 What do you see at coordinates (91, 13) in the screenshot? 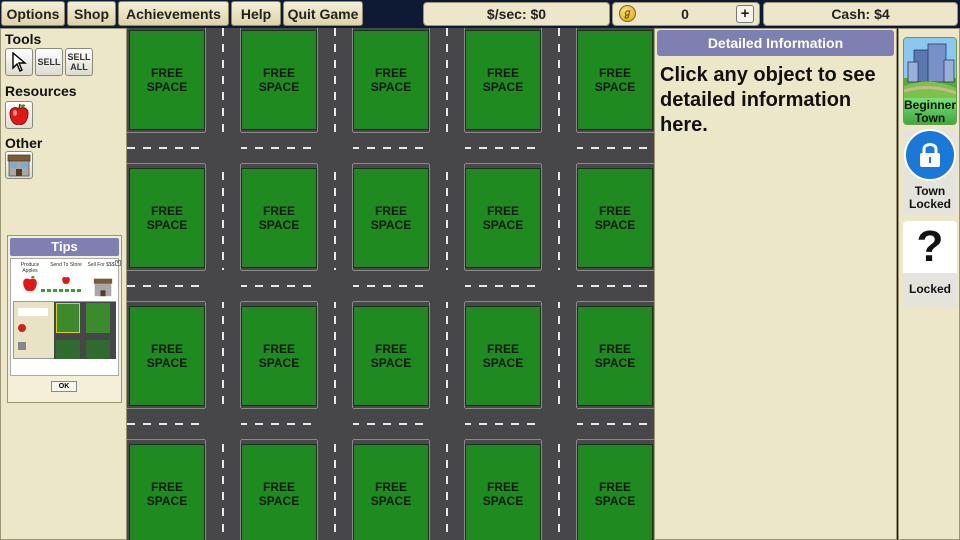
I see `shop-button: Shop` at bounding box center [91, 13].